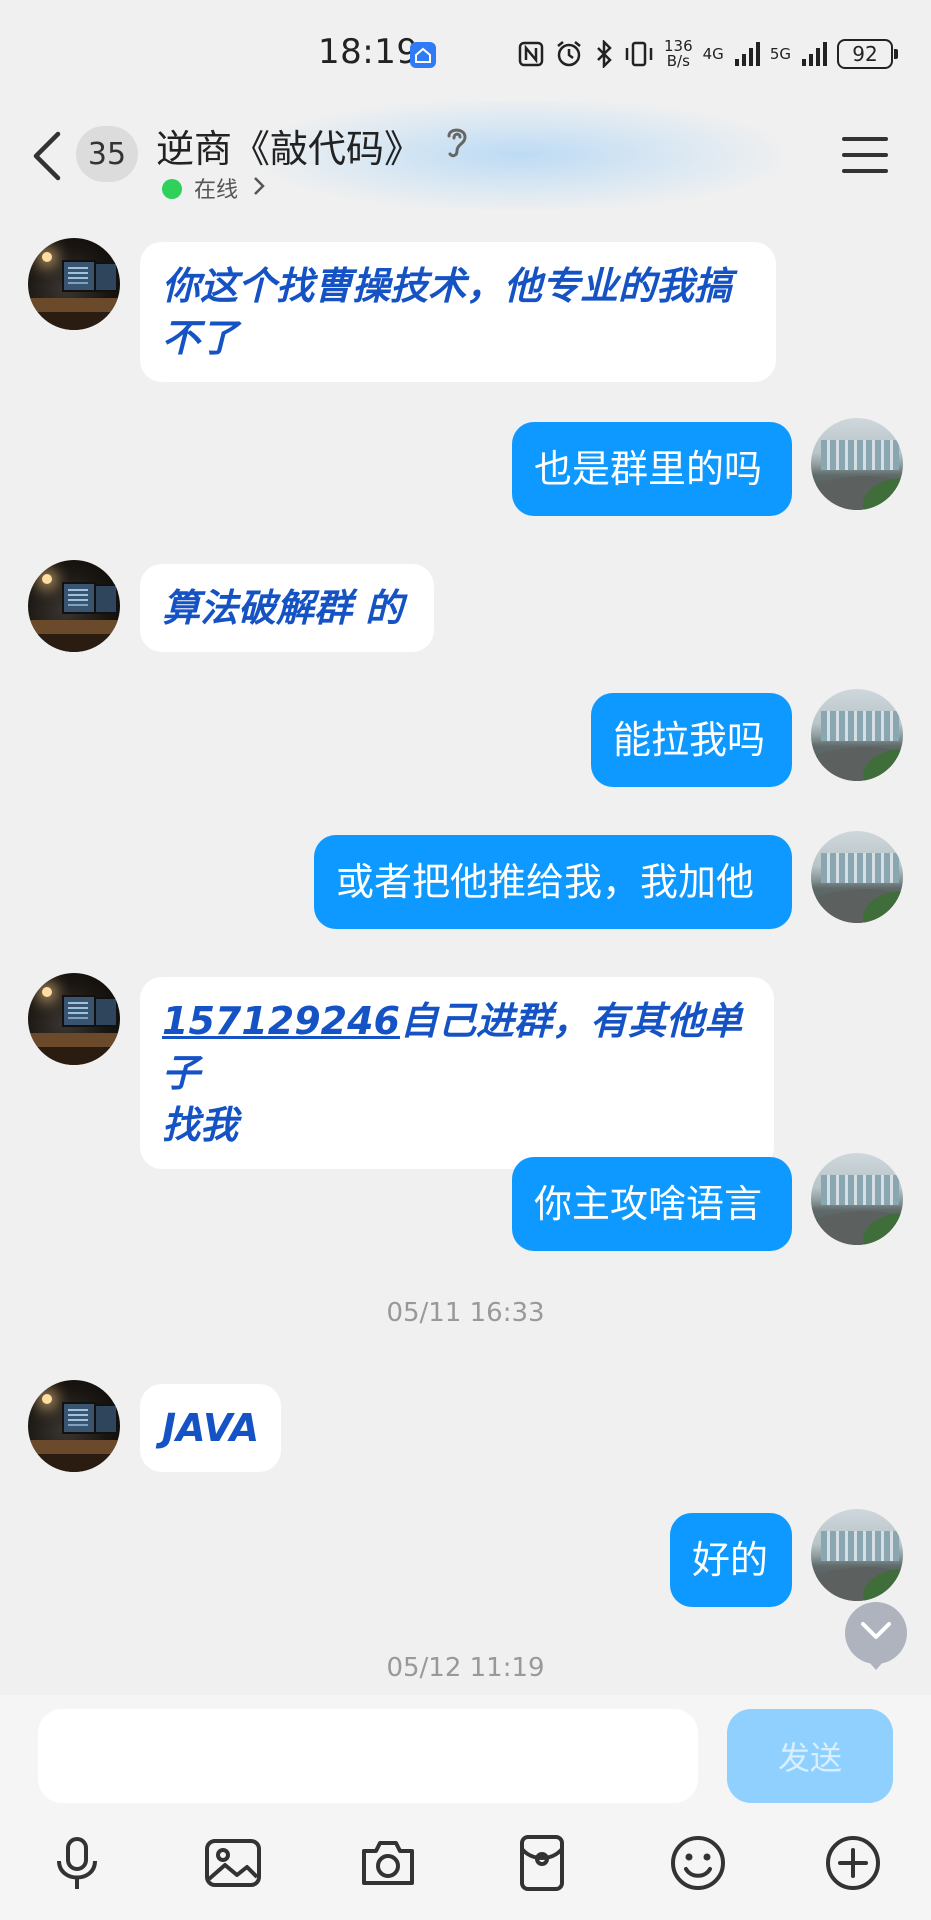  What do you see at coordinates (465, 1313) in the screenshot?
I see `time-separator: 05/11 16:33` at bounding box center [465, 1313].